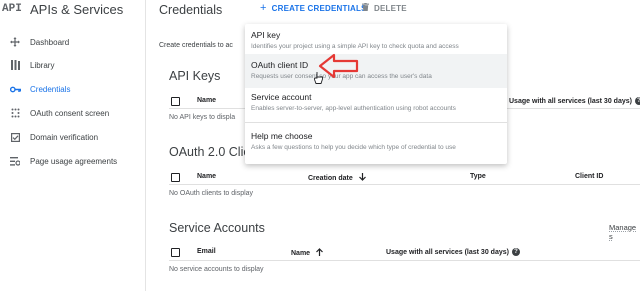 The height and width of the screenshot is (291, 640). Describe the element at coordinates (211, 193) in the screenshot. I see `oauth-empty-message: No OAuth clients to display` at that location.